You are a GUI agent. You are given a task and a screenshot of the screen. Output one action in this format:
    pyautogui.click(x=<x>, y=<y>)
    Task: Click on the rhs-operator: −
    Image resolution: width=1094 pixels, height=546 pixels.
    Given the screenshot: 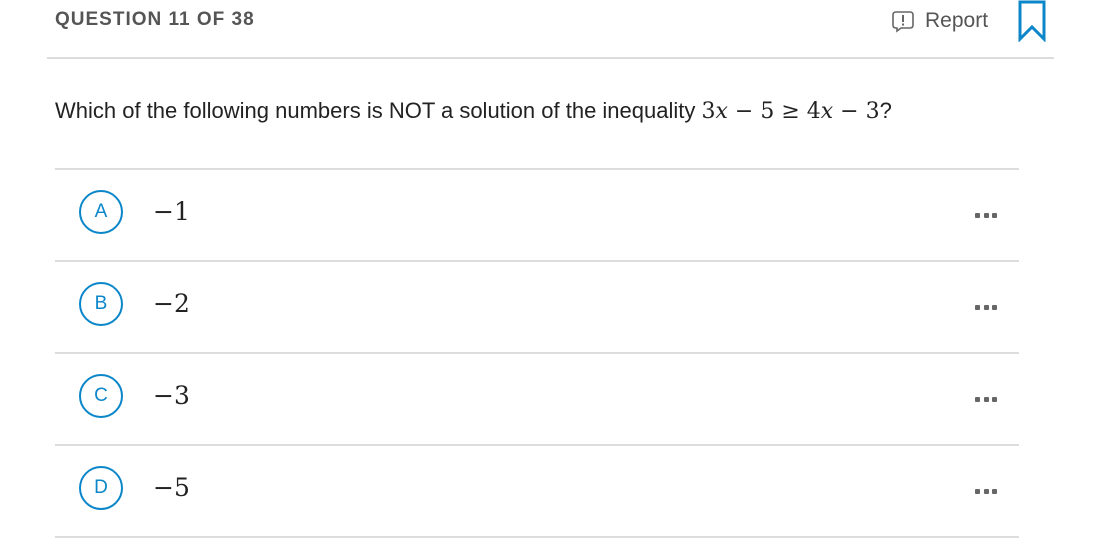 What is the action you would take?
    pyautogui.click(x=849, y=111)
    